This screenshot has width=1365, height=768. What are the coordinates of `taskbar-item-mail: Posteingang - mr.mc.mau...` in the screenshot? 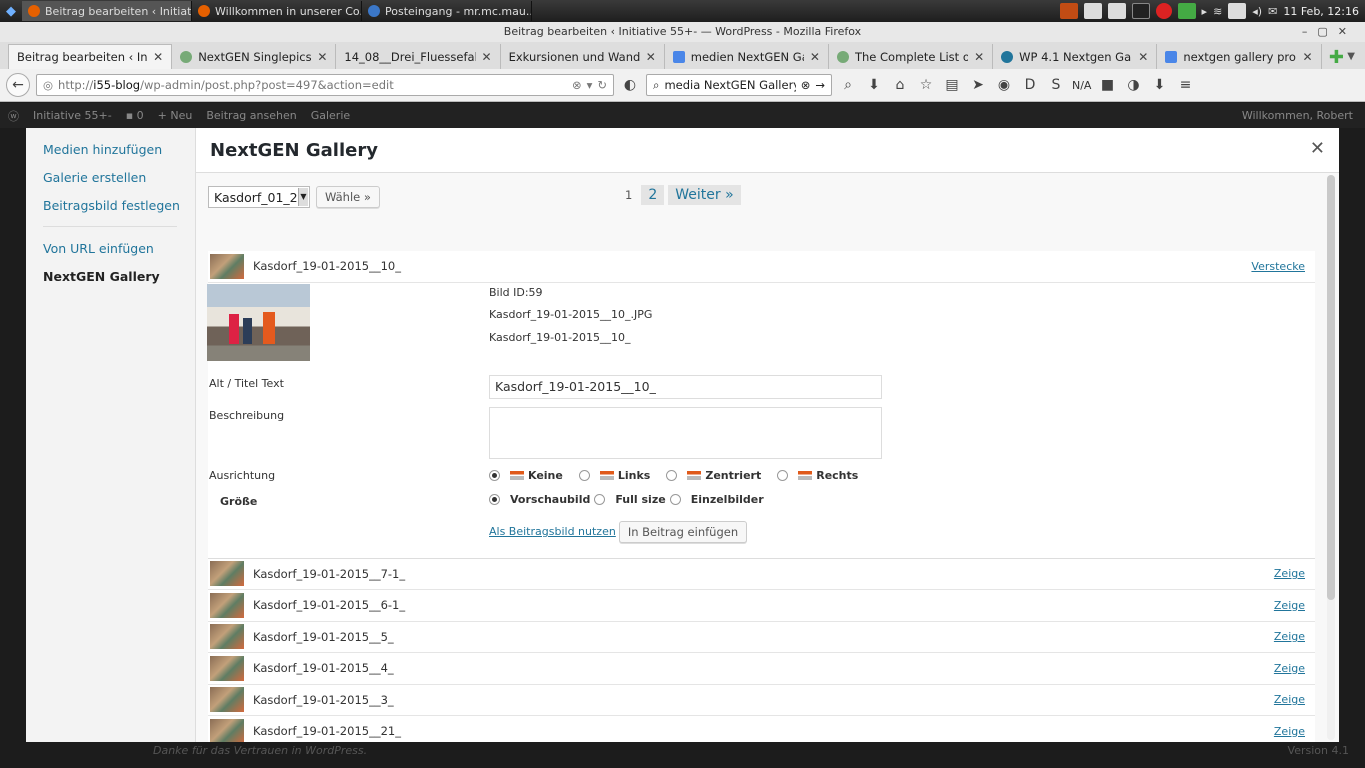 It's located at (447, 11).